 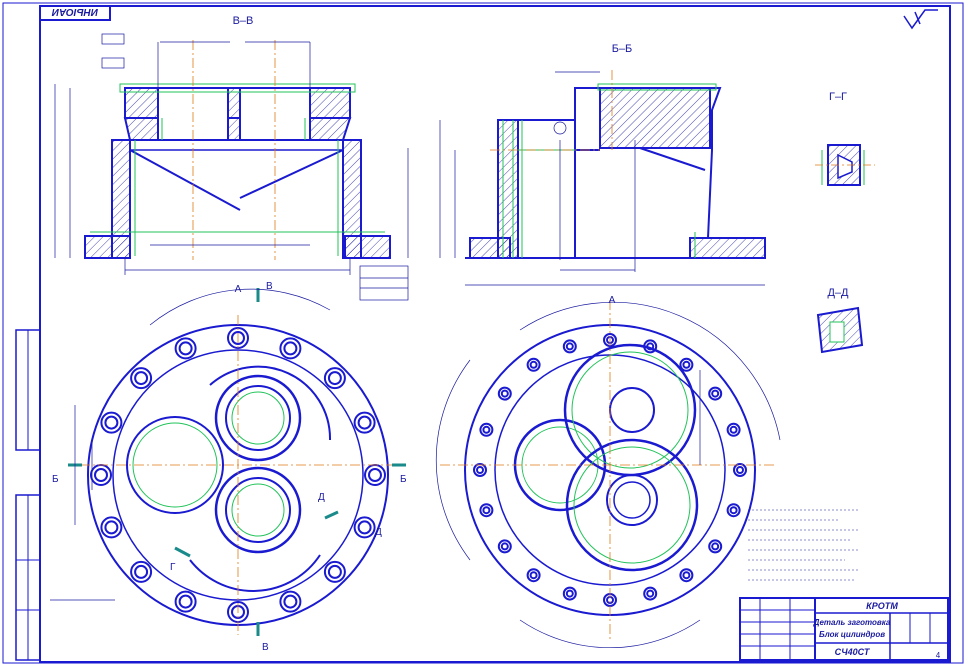 I want to click on marker-d2: Д, so click(x=378, y=532).